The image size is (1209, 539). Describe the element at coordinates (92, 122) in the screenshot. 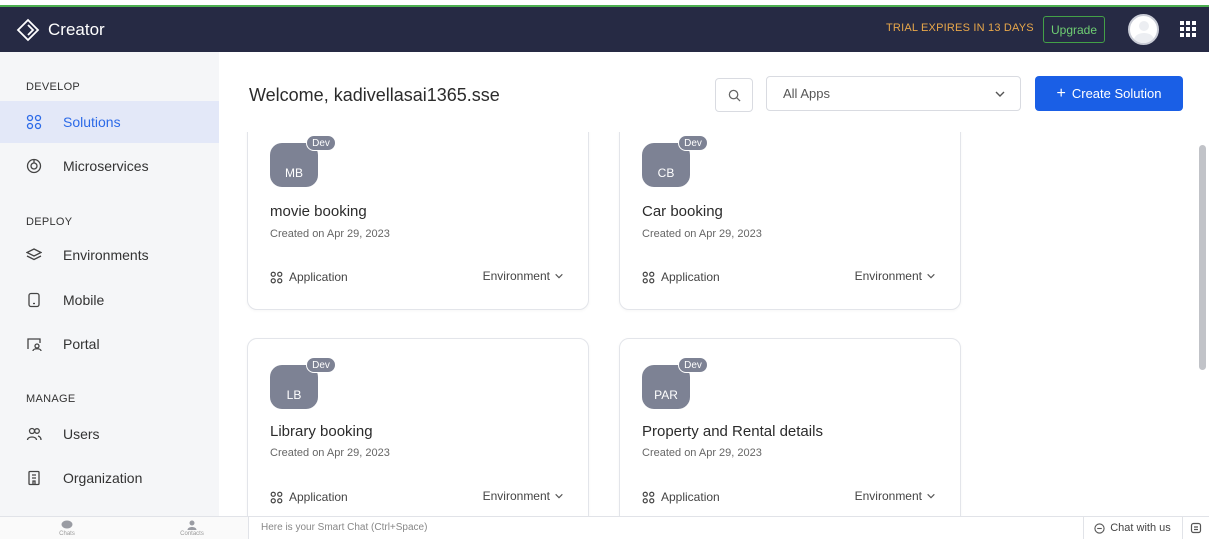

I see `sidebar-item-label: Solutions` at that location.